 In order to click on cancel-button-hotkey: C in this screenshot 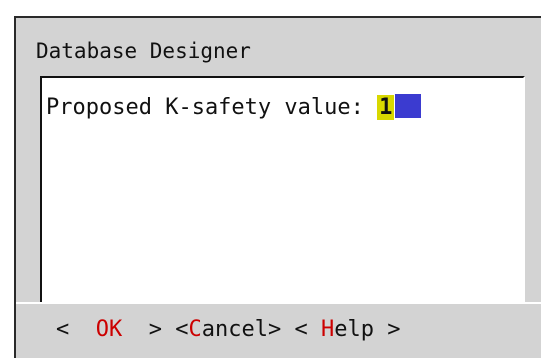, I will do `click(195, 329)`.